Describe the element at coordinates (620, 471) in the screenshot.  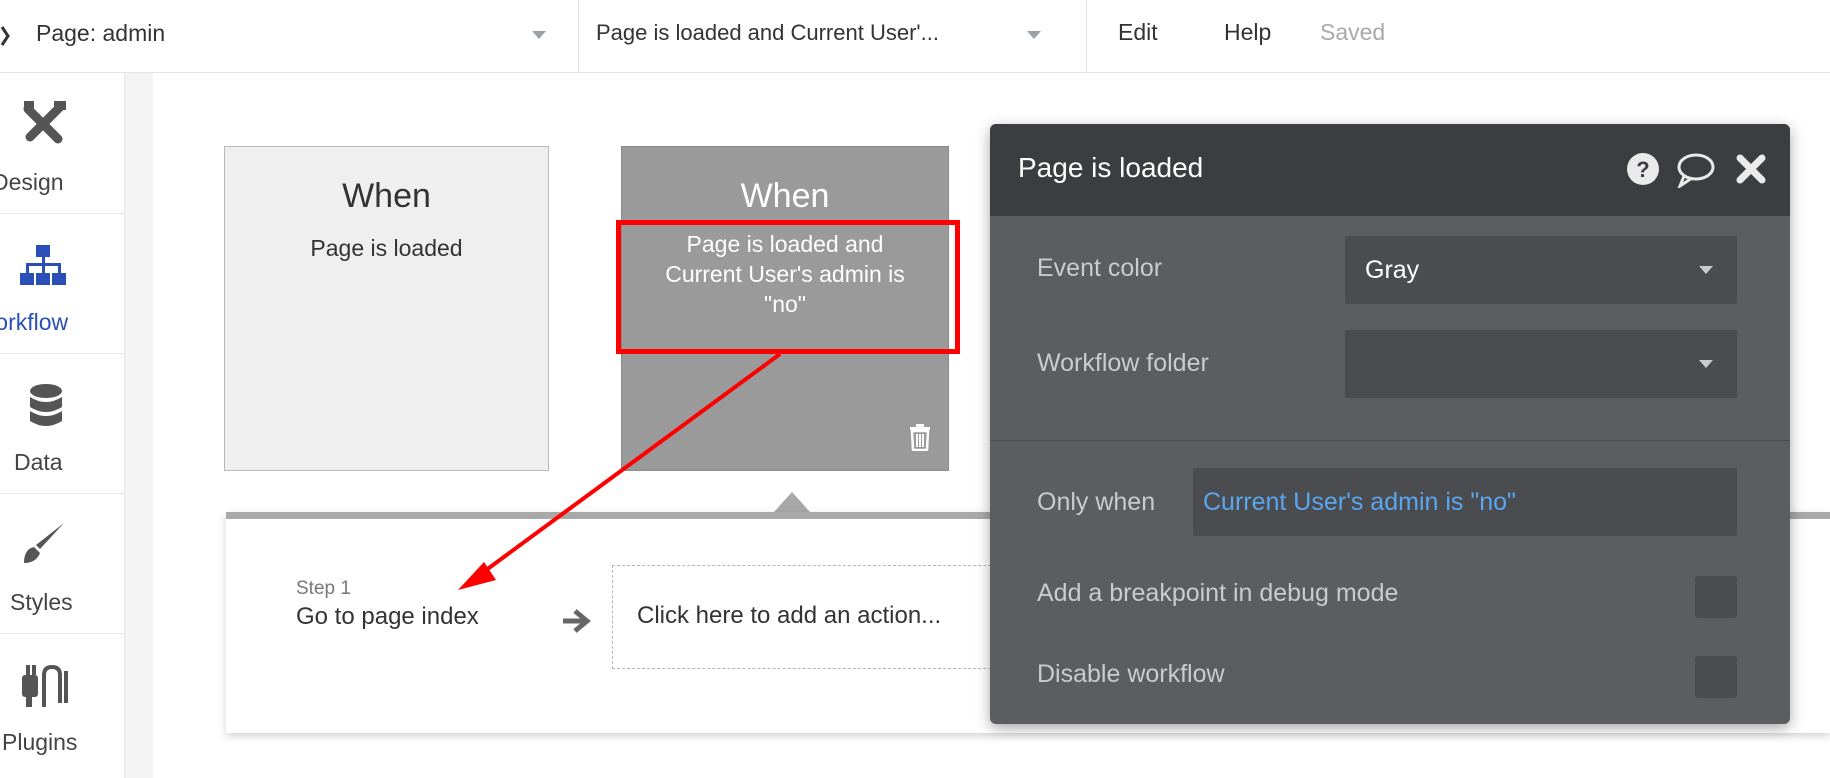
I see `annotation-arrow` at that location.